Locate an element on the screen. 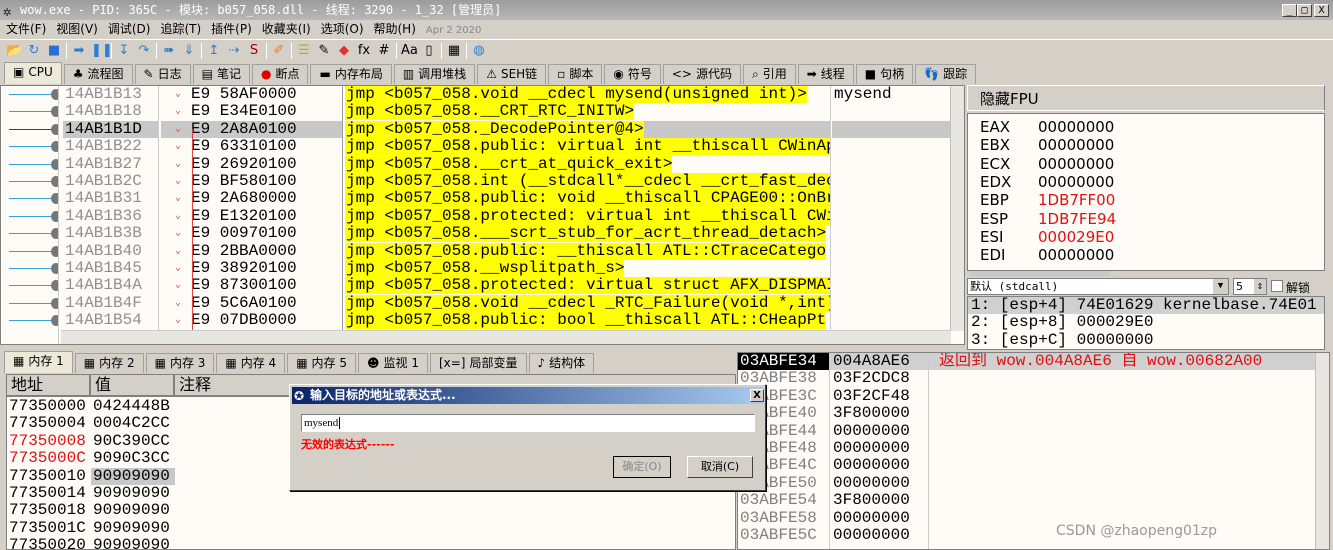 The image size is (1333, 550). tab-13: ■ 句柄 is located at coordinates (884, 74).